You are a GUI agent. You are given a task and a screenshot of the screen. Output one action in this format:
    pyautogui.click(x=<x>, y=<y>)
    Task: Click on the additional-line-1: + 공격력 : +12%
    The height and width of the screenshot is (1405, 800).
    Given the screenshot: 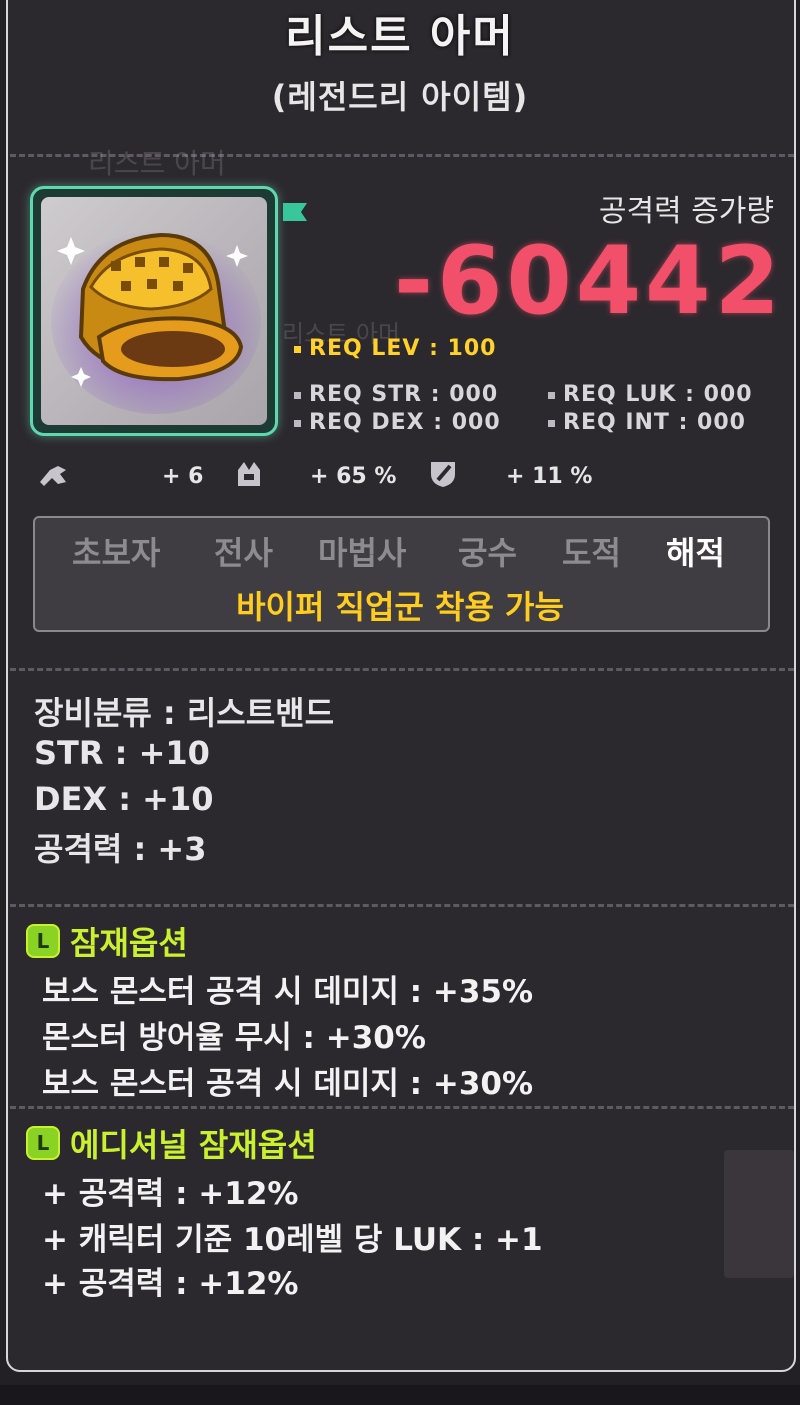 What is the action you would take?
    pyautogui.click(x=170, y=1194)
    